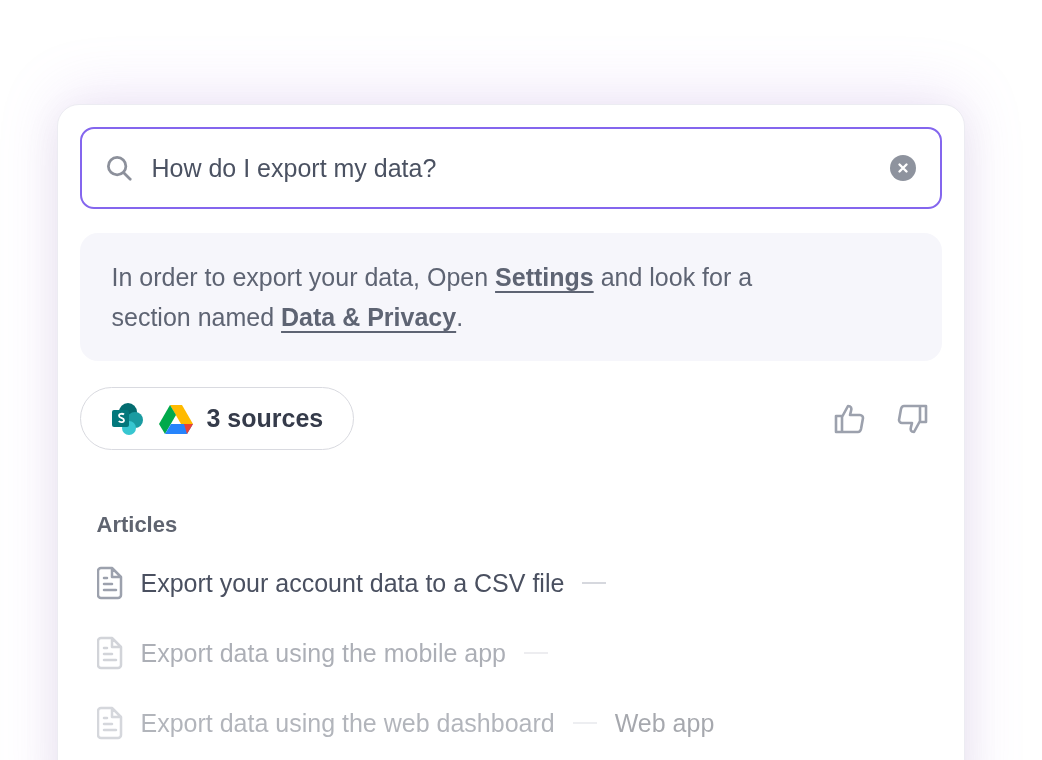  What do you see at coordinates (175, 418) in the screenshot?
I see `drive-icon` at bounding box center [175, 418].